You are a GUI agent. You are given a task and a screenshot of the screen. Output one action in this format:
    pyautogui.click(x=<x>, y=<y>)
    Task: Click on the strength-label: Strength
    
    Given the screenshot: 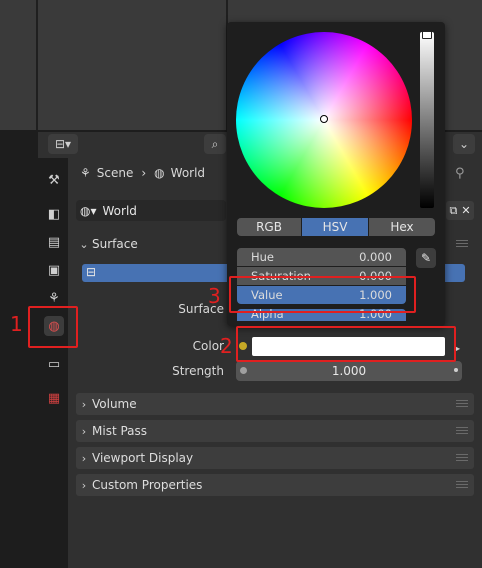 What is the action you would take?
    pyautogui.click(x=198, y=371)
    